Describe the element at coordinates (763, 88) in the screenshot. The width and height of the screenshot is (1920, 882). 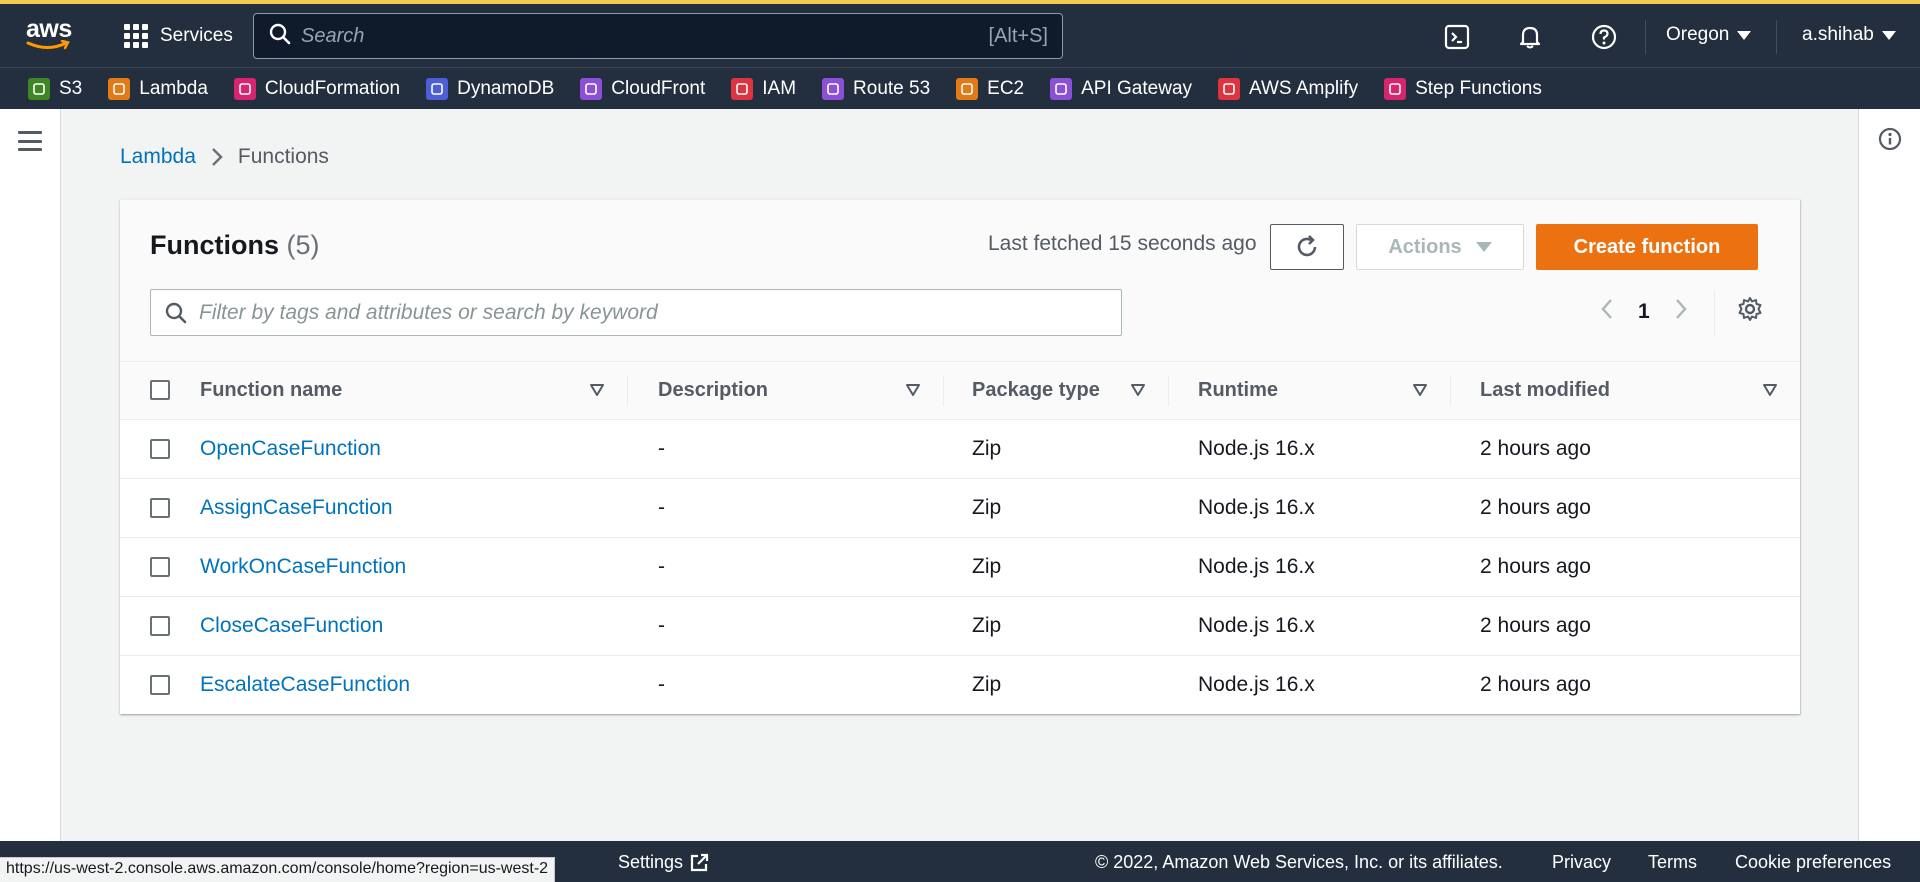
I see `favorite-iam: IAM` at that location.